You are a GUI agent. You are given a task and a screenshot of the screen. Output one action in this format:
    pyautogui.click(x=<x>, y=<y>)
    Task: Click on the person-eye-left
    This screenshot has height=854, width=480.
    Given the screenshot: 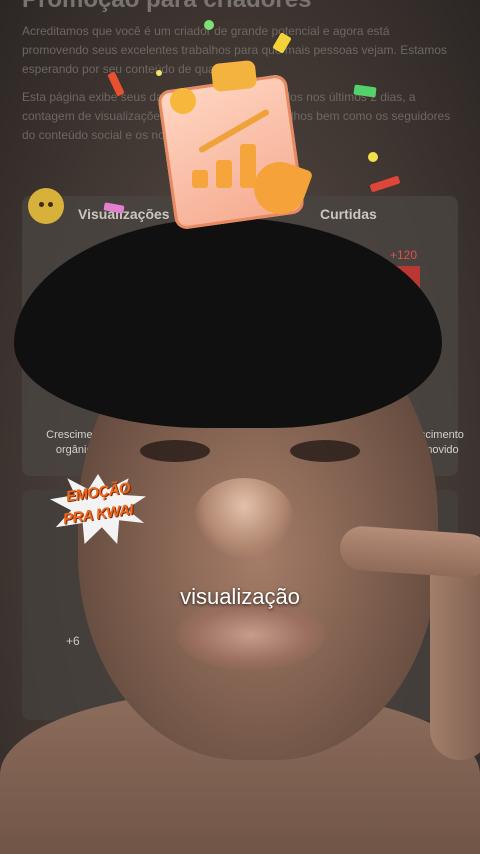 What is the action you would take?
    pyautogui.click(x=175, y=451)
    